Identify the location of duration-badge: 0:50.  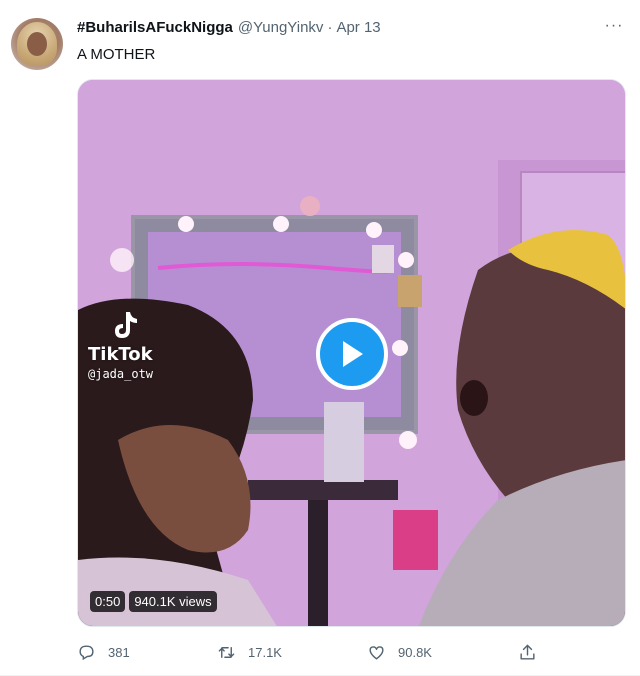
(108, 601).